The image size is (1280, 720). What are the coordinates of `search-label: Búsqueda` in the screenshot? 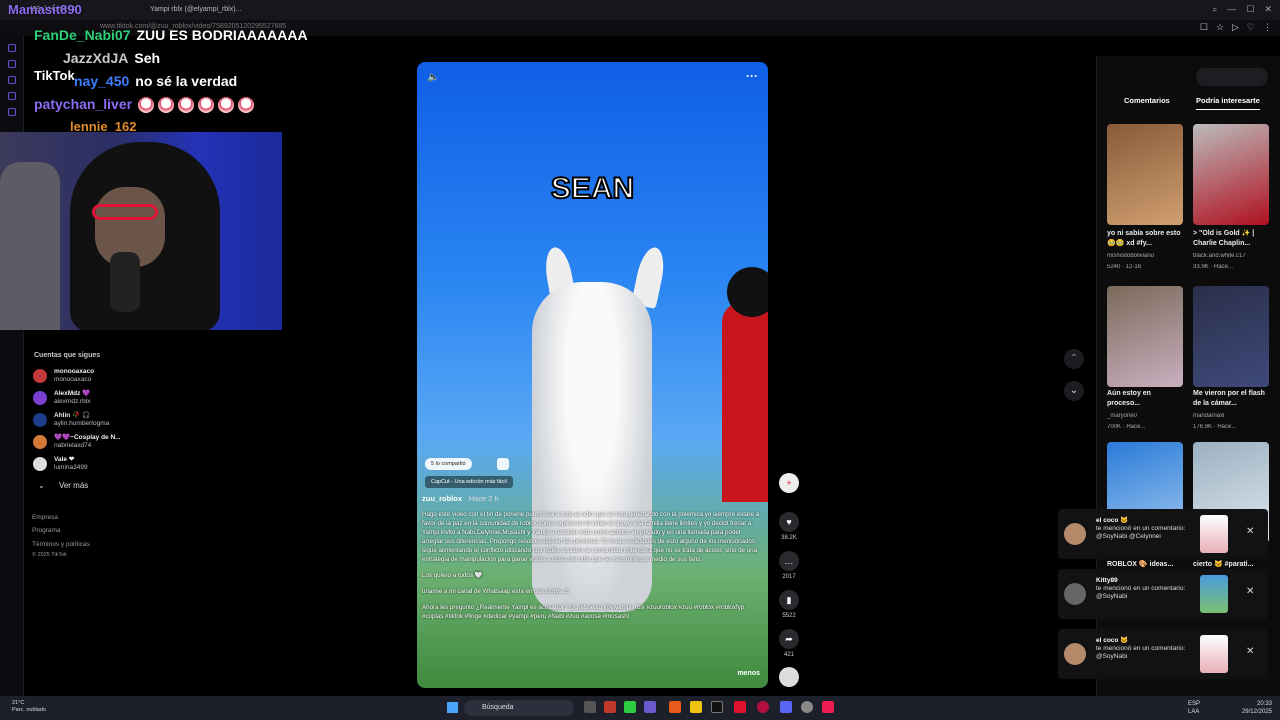 It's located at (498, 707).